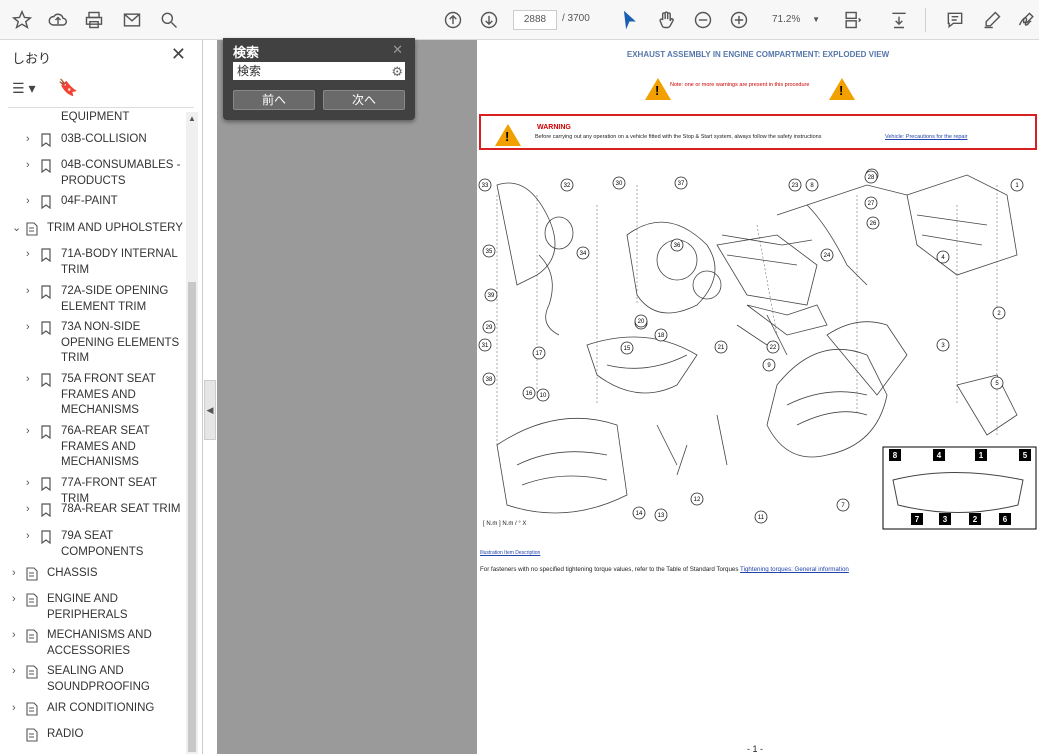 Image resolution: width=1039 pixels, height=754 pixels. I want to click on torque-legend: [ N.m ] N.m / ° X, so click(504, 524).